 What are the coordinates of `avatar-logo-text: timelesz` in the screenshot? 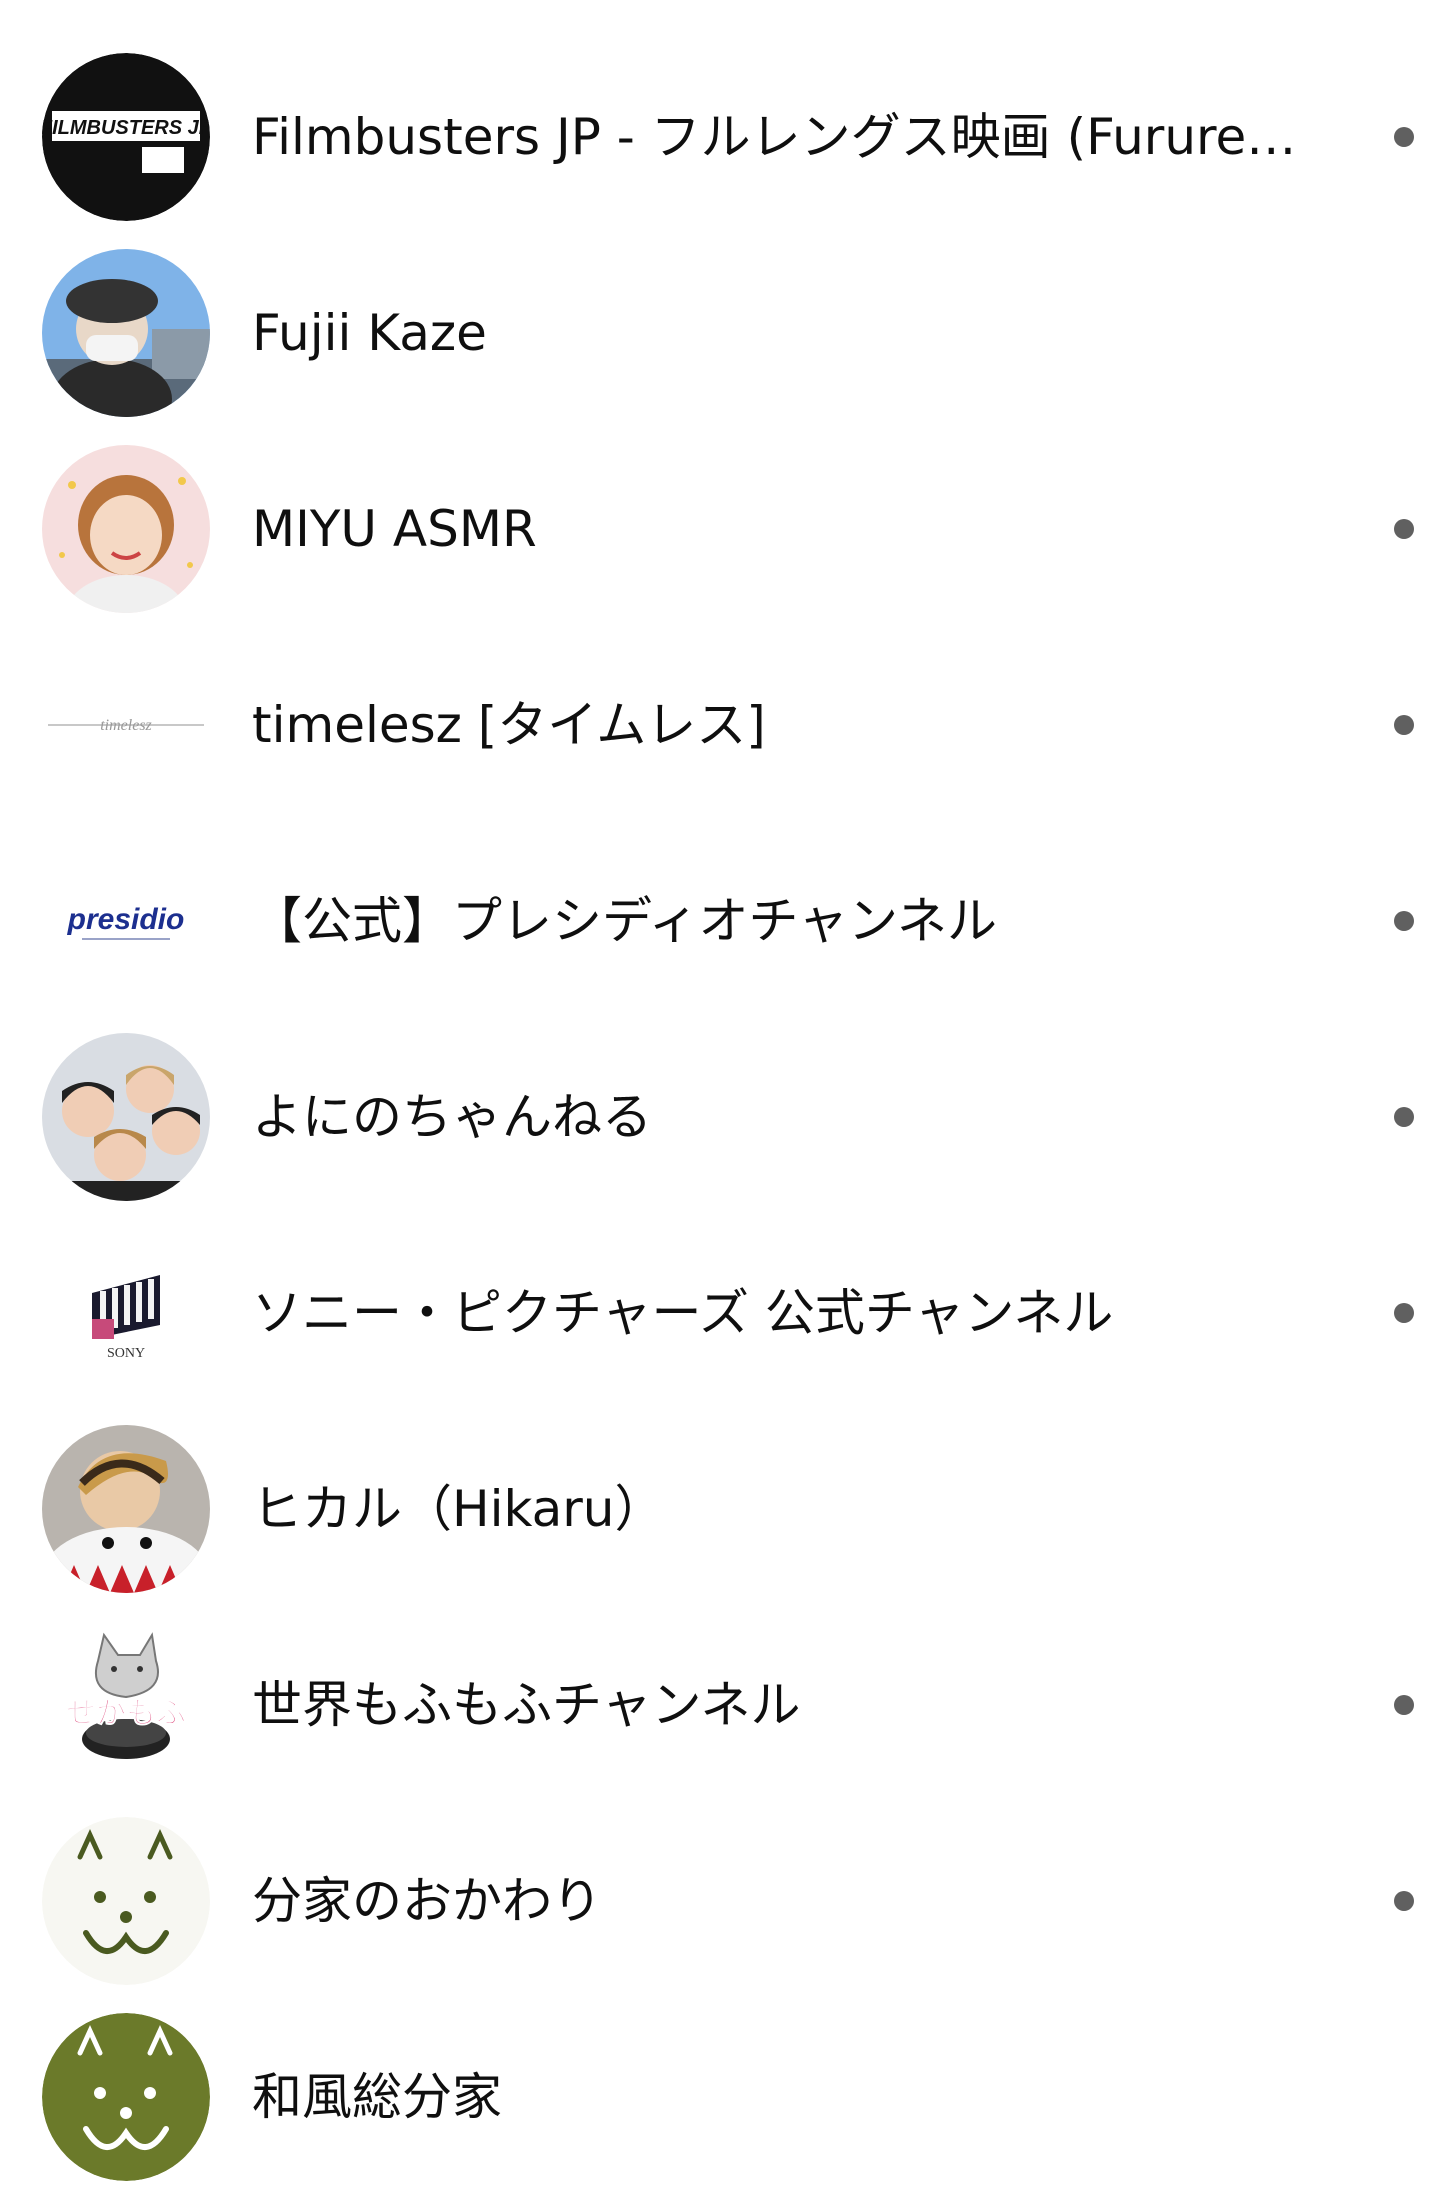 It's located at (126, 725).